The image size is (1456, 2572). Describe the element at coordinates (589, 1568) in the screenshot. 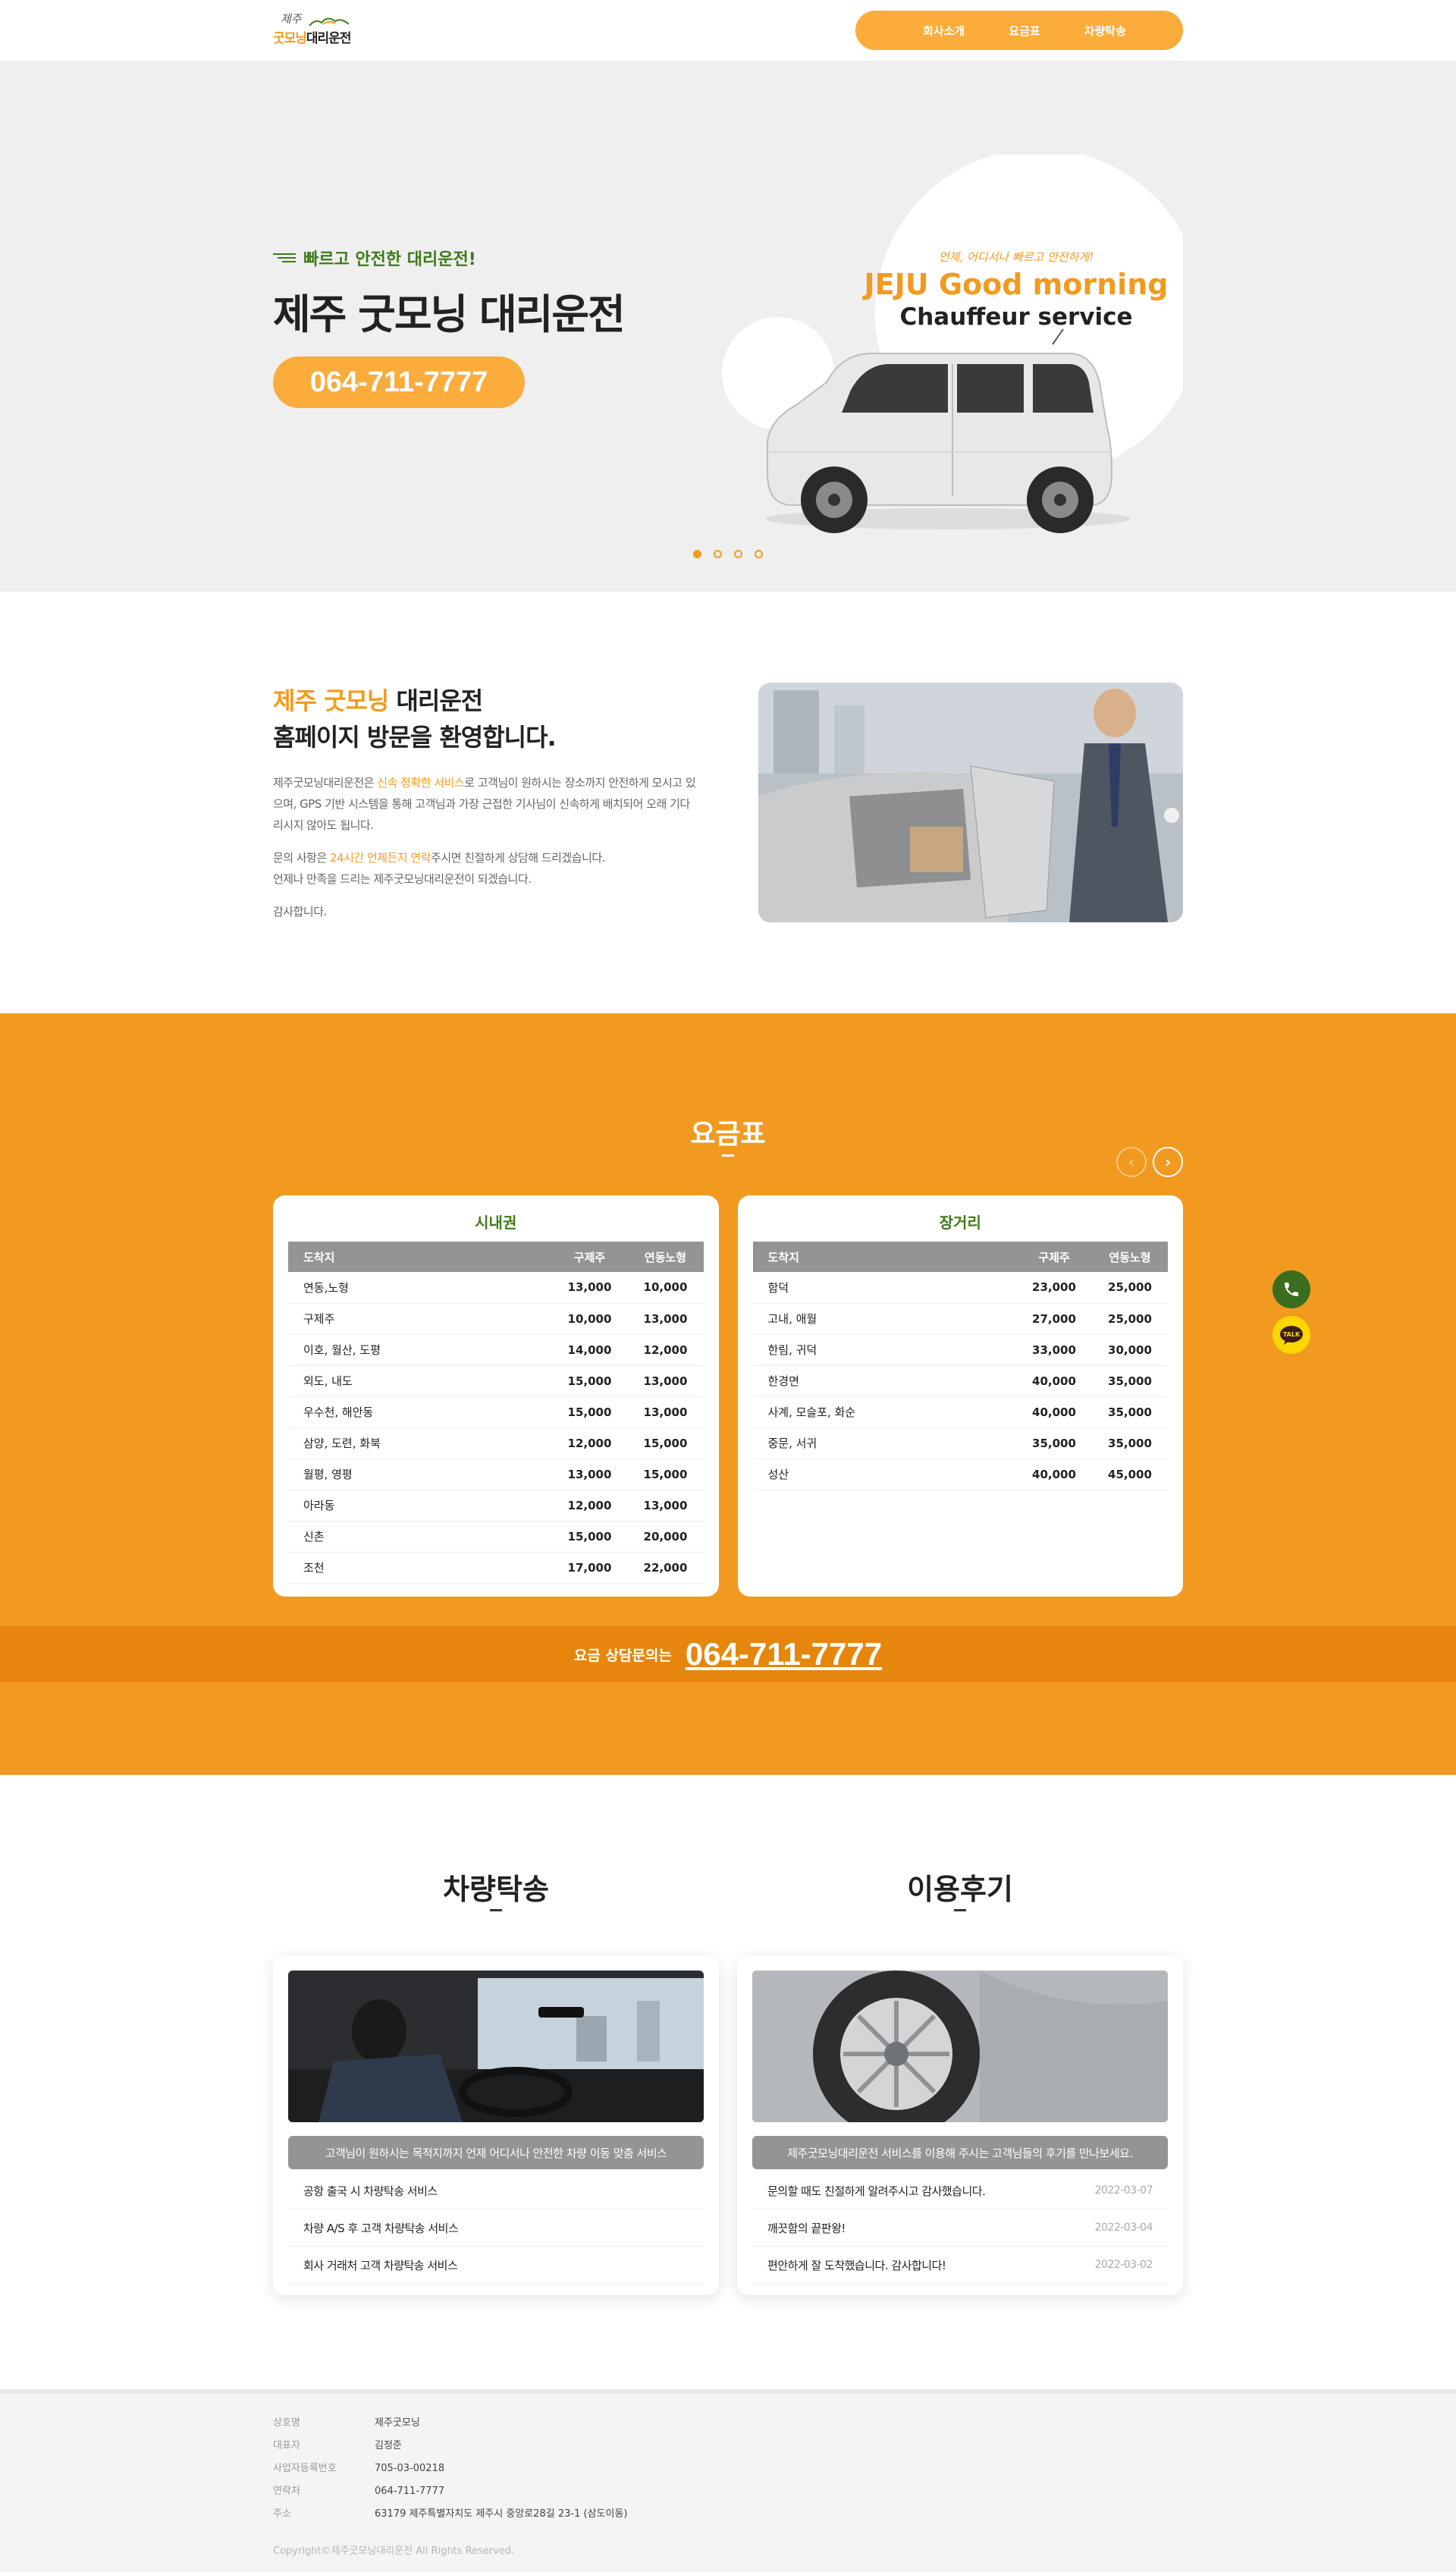

I see `cell-fare: 17,000` at that location.